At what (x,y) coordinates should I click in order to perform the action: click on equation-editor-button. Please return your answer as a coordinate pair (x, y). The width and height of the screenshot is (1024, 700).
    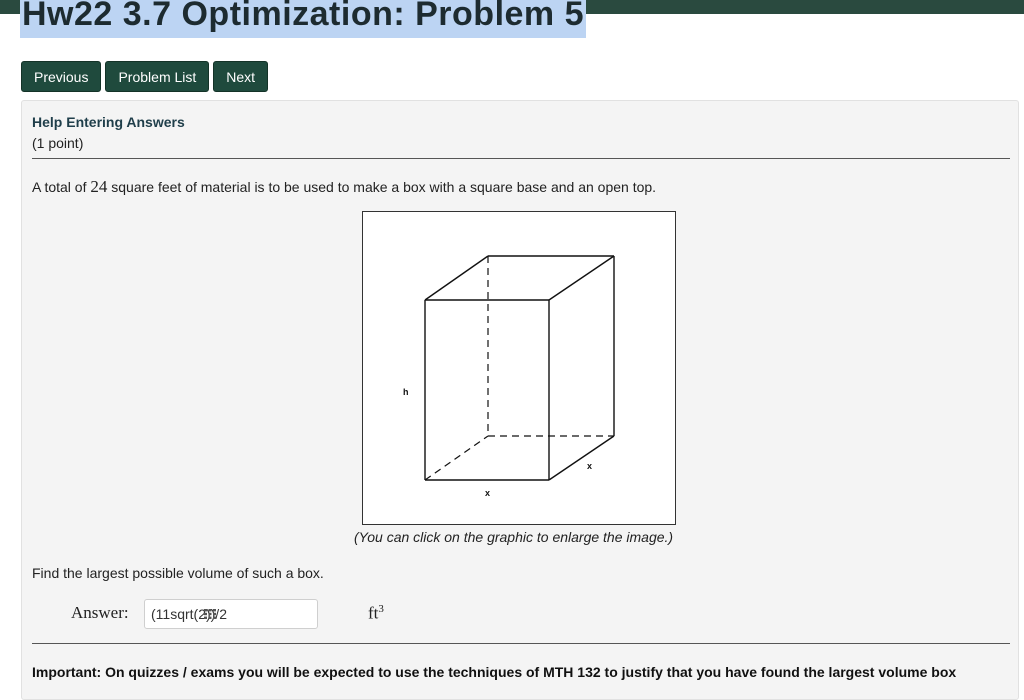
    Looking at the image, I should click on (210, 614).